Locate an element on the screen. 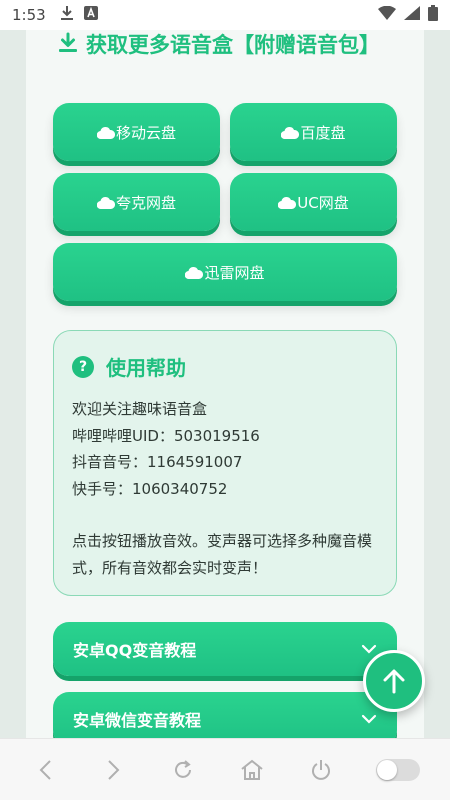  help-line: 欢迎关注趣味语音盒 is located at coordinates (140, 409).